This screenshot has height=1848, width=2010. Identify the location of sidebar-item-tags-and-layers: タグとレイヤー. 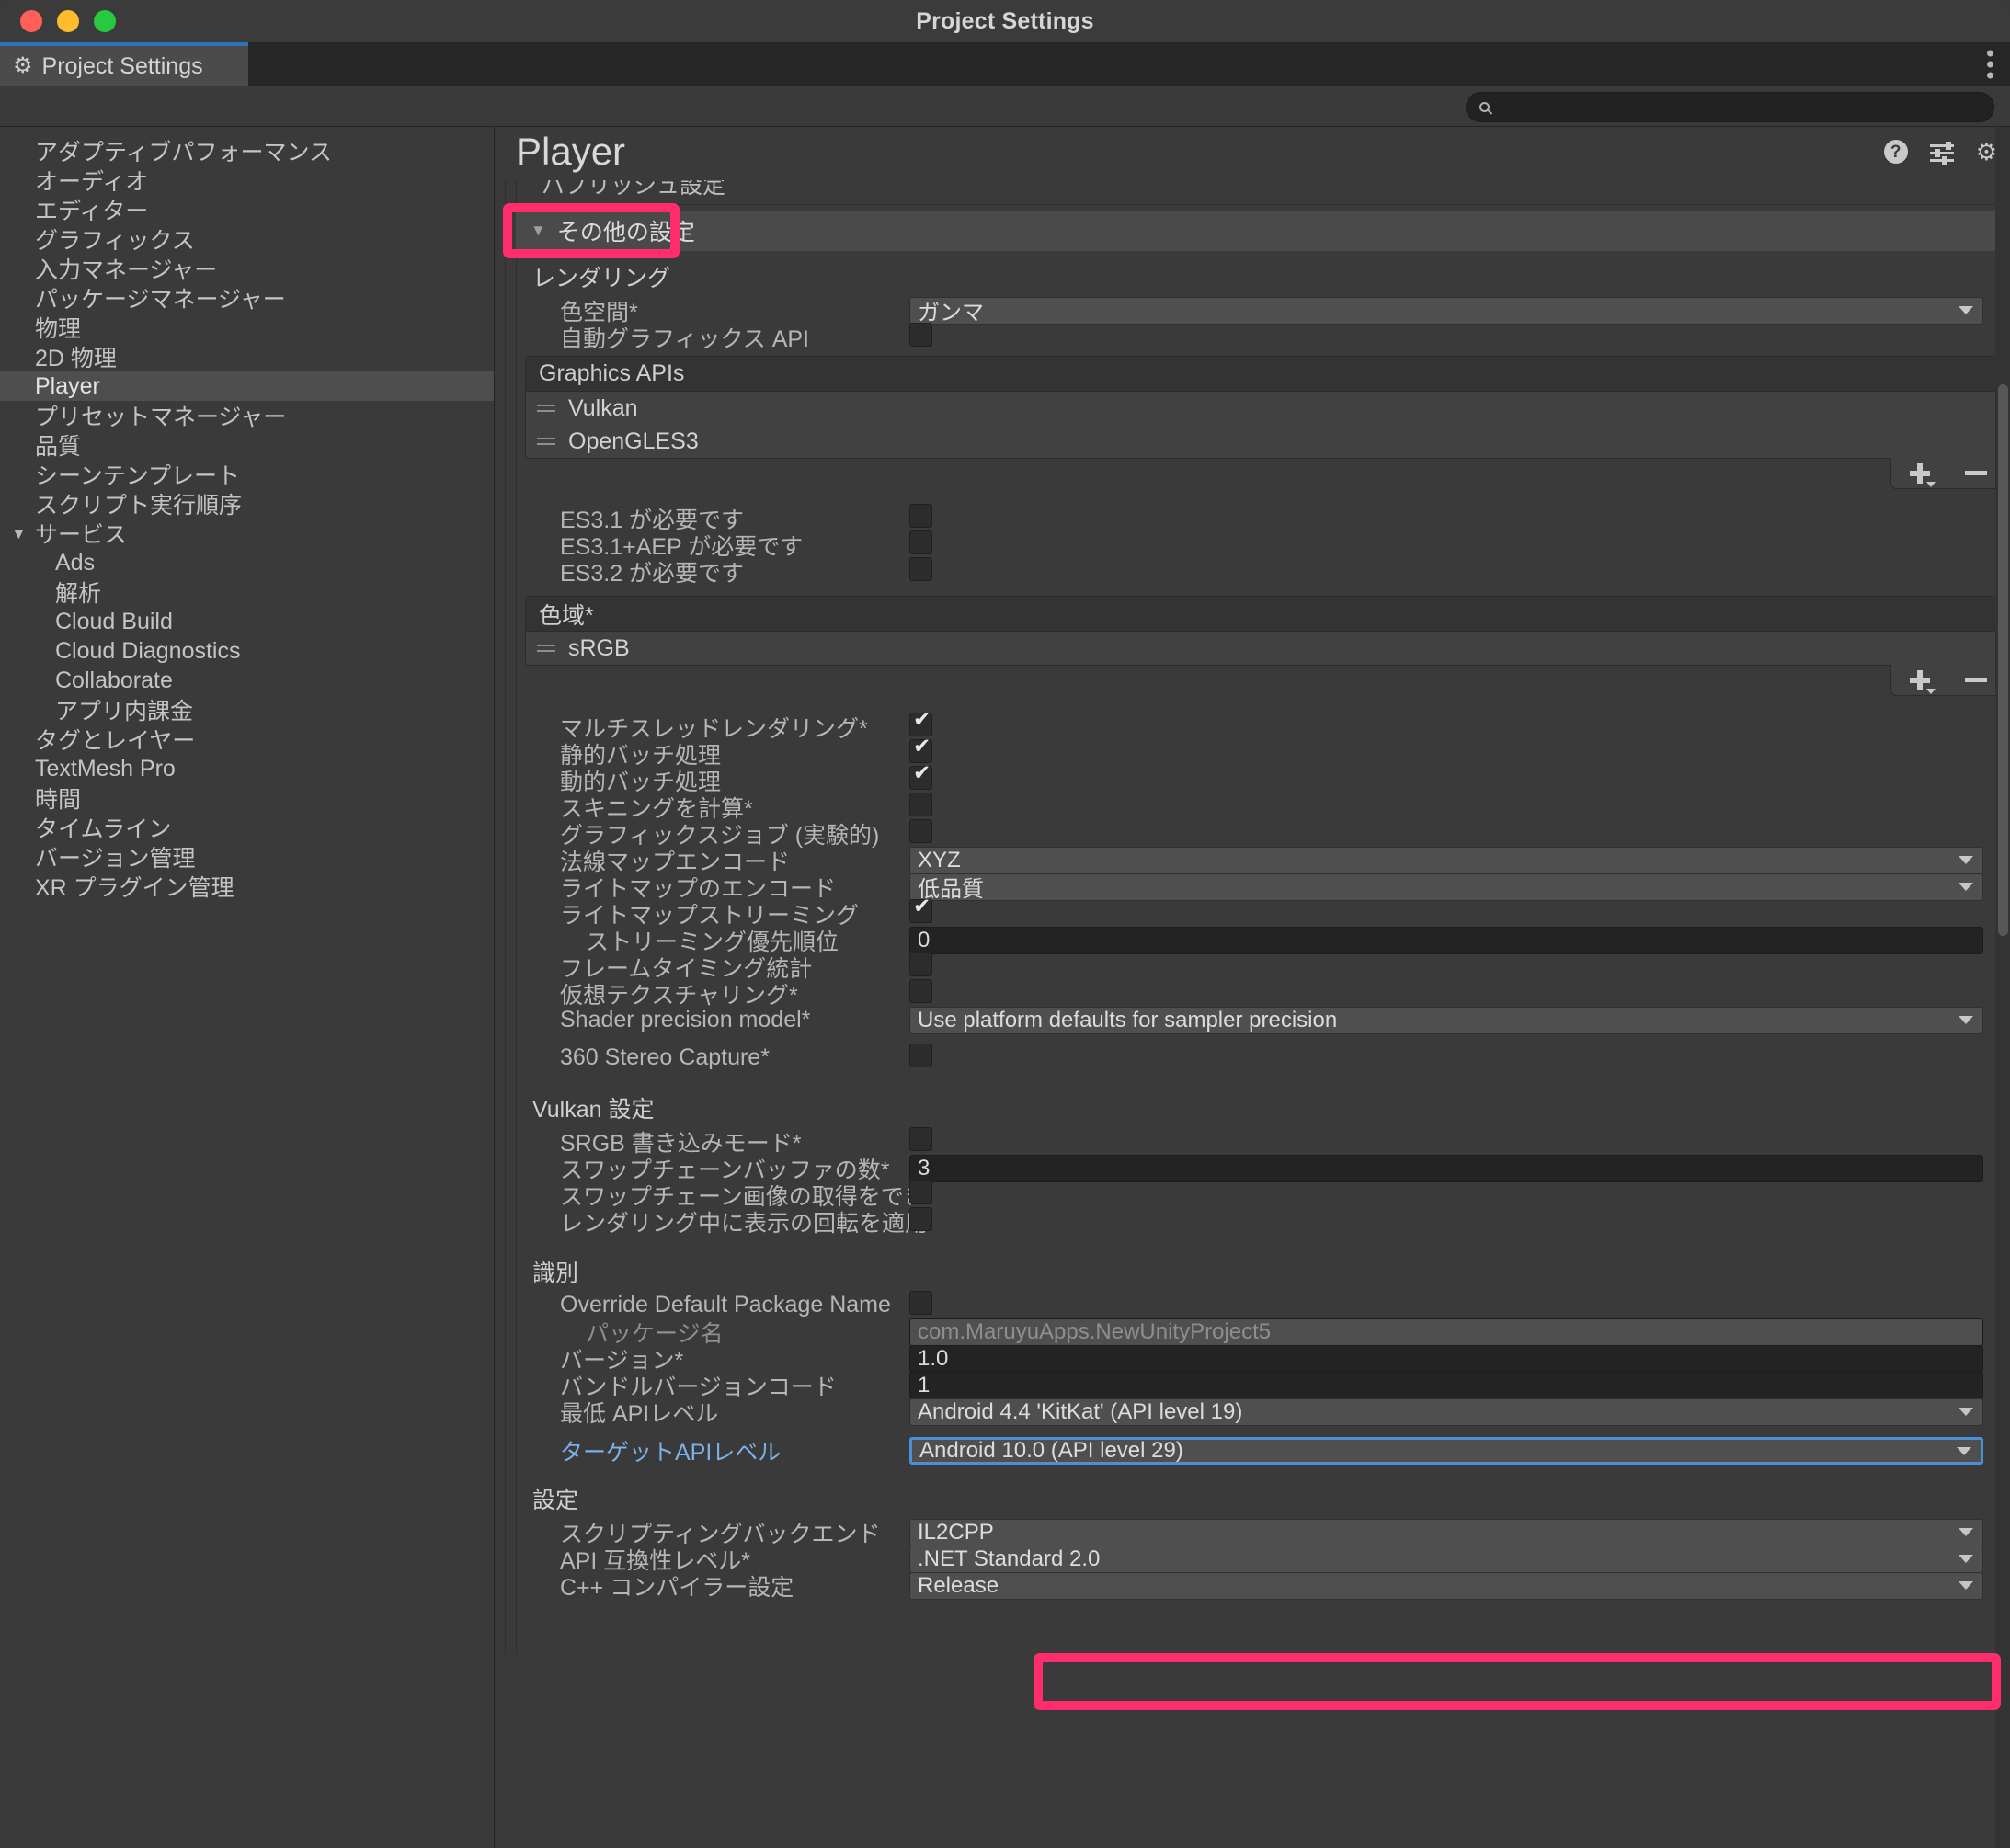
(247, 739).